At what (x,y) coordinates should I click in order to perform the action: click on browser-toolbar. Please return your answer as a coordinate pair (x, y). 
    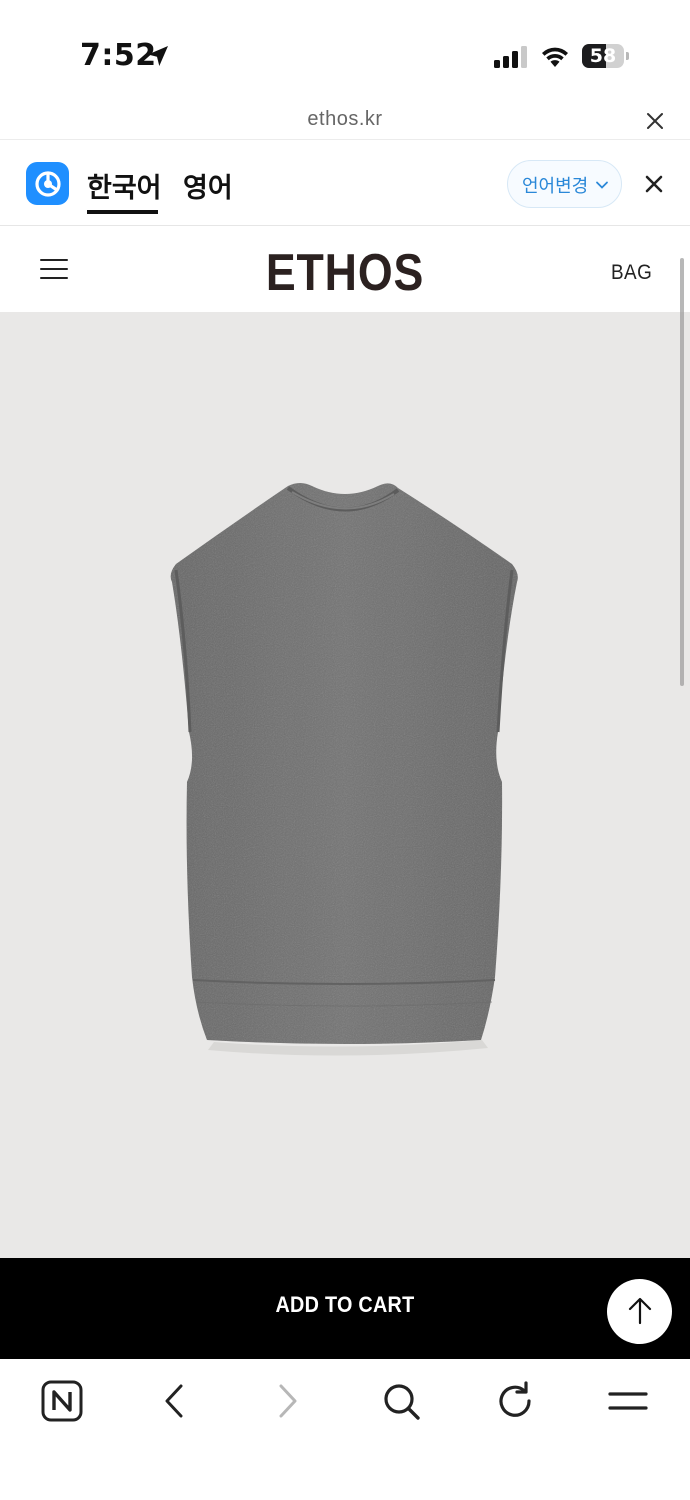
    Looking at the image, I should click on (345, 1429).